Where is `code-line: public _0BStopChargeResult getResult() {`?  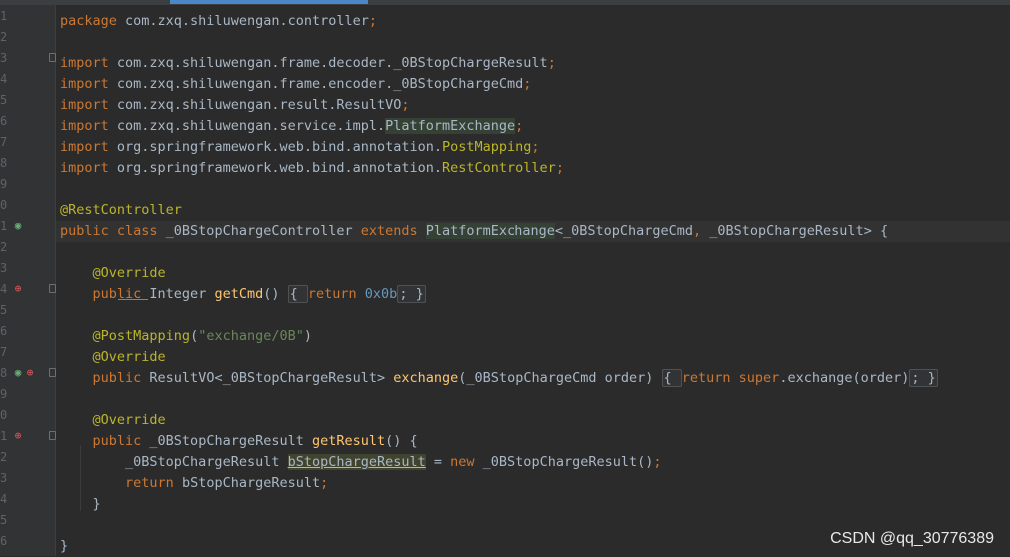
code-line: public _0BStopChargeResult getResult() { is located at coordinates (533, 441).